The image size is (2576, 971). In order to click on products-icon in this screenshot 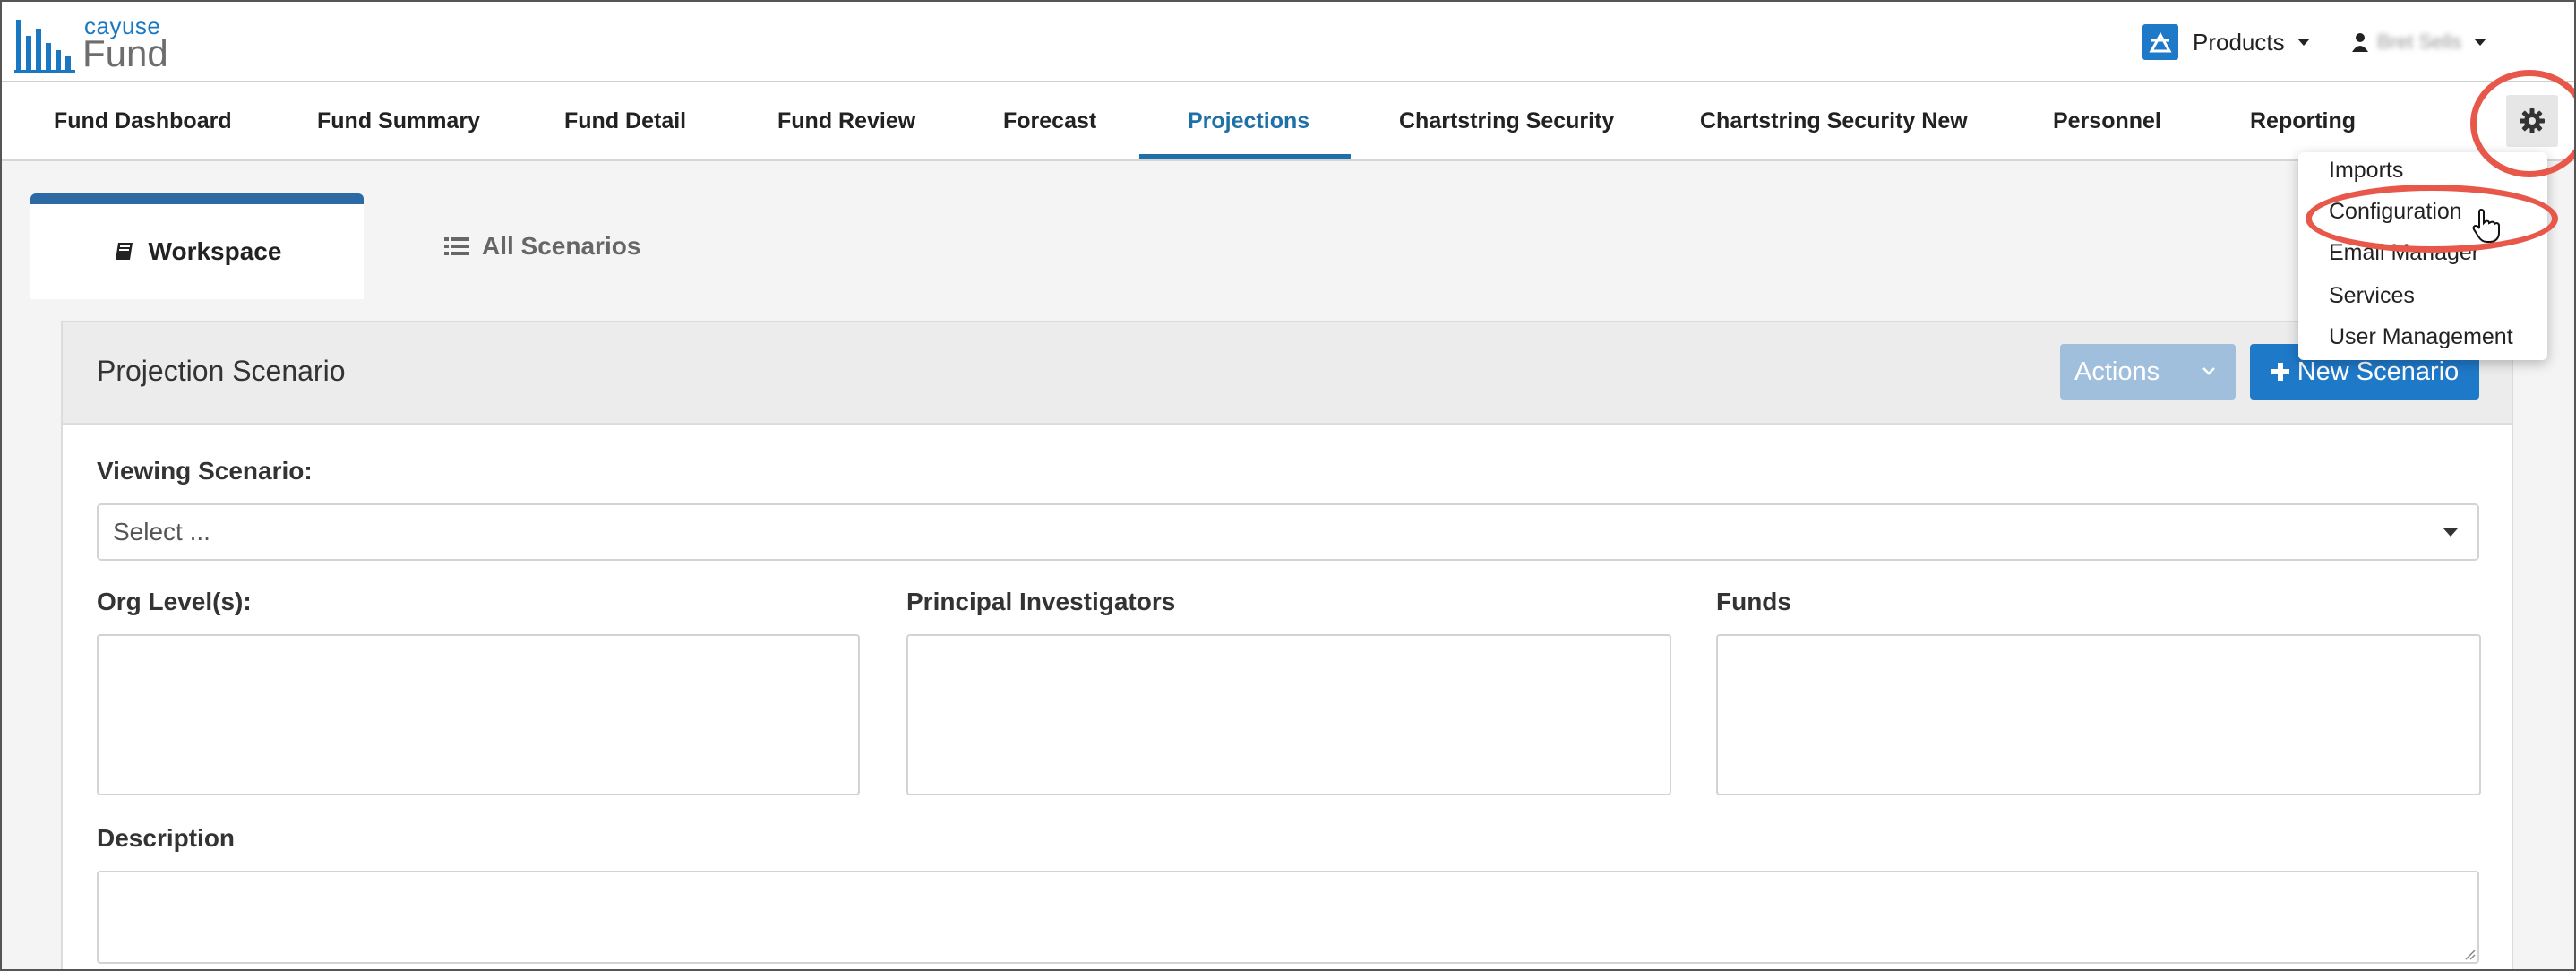, I will do `click(2160, 42)`.